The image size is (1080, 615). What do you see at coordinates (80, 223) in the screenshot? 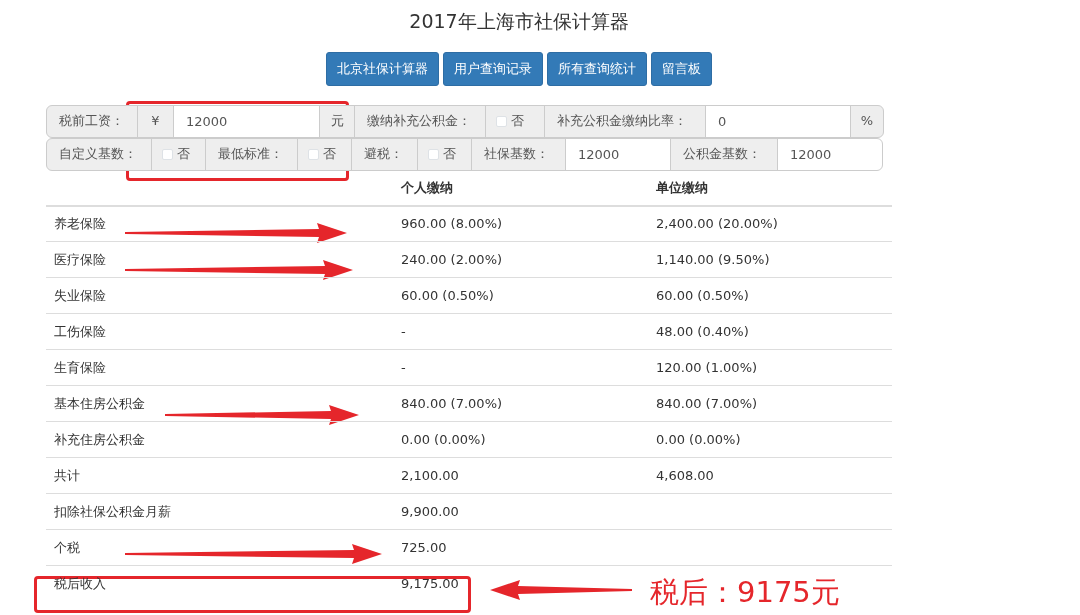
I see `row-label: 养老保险` at bounding box center [80, 223].